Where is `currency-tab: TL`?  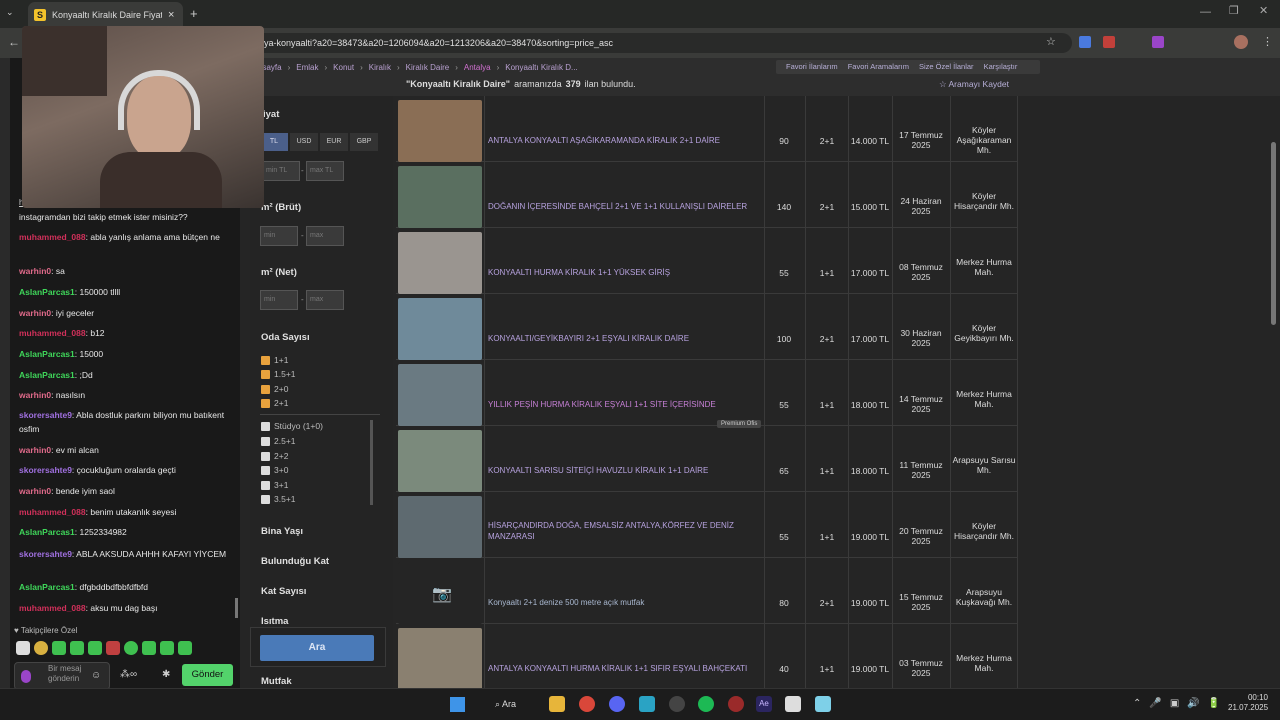 currency-tab: TL is located at coordinates (274, 142).